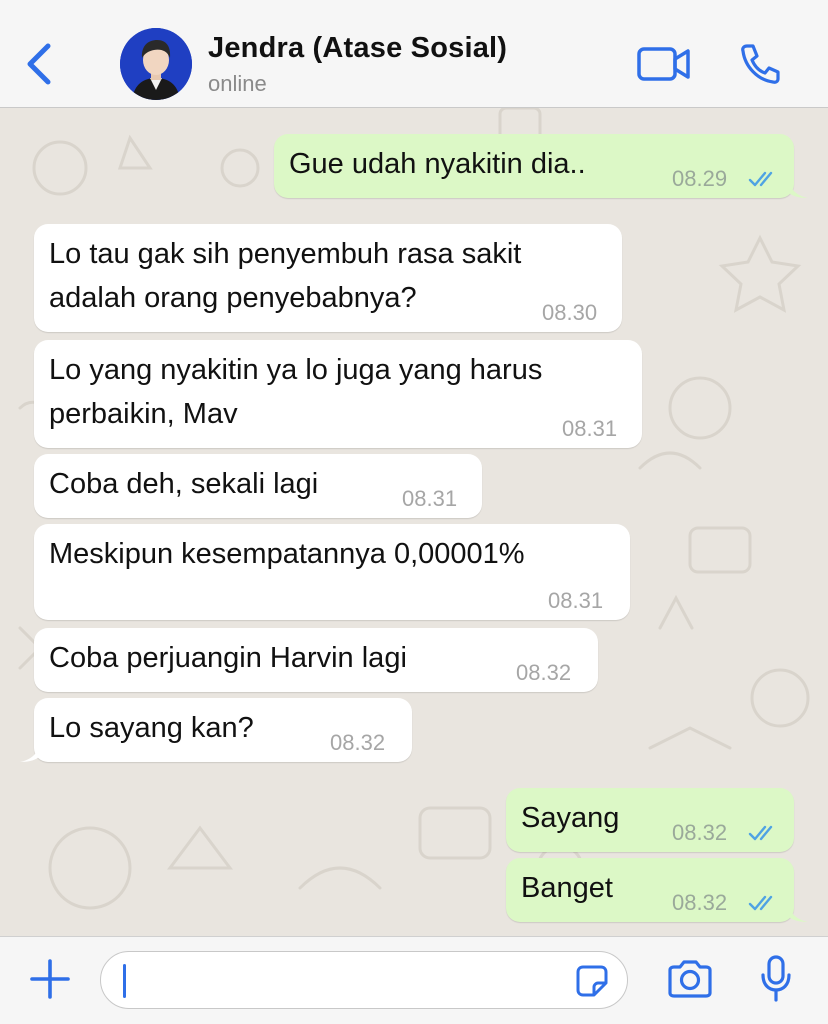 The width and height of the screenshot is (828, 1024). I want to click on attach-button, so click(50, 979).